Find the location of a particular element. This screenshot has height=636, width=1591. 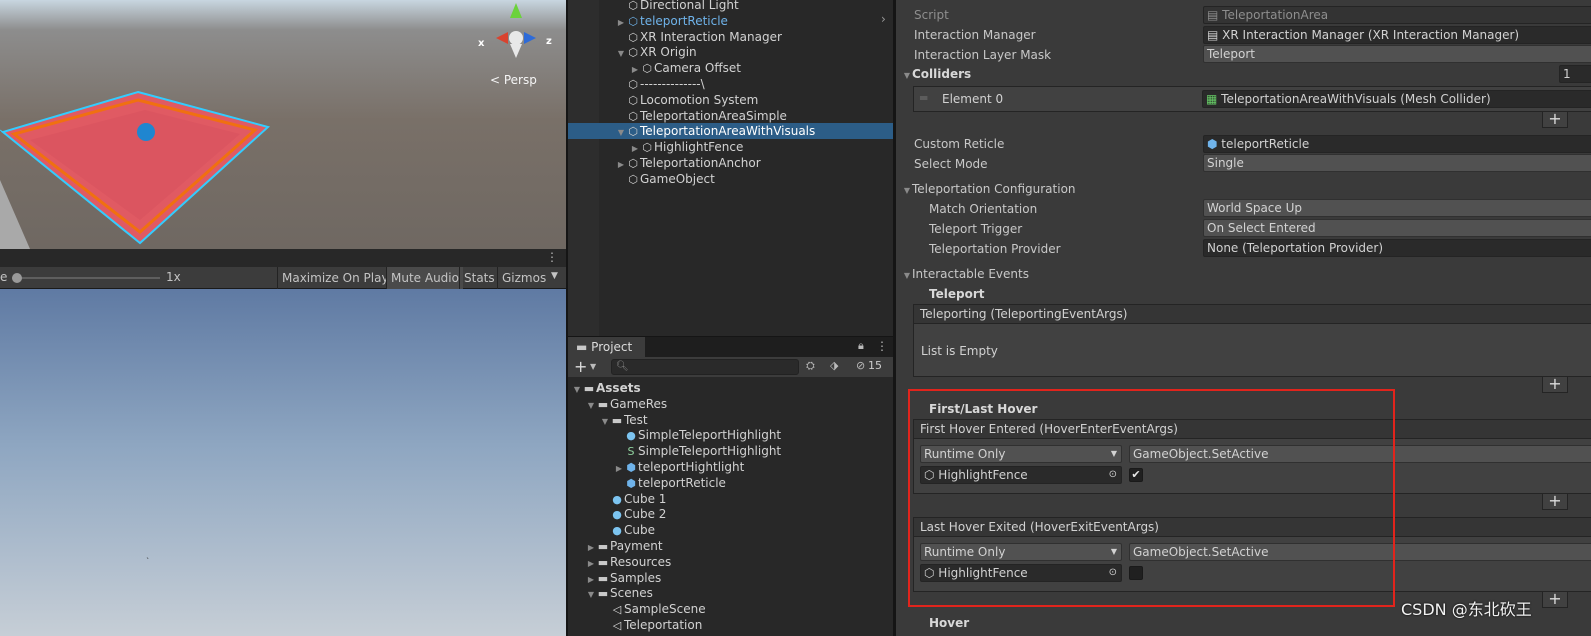

project-item: ● Cube 1 is located at coordinates (730, 499).